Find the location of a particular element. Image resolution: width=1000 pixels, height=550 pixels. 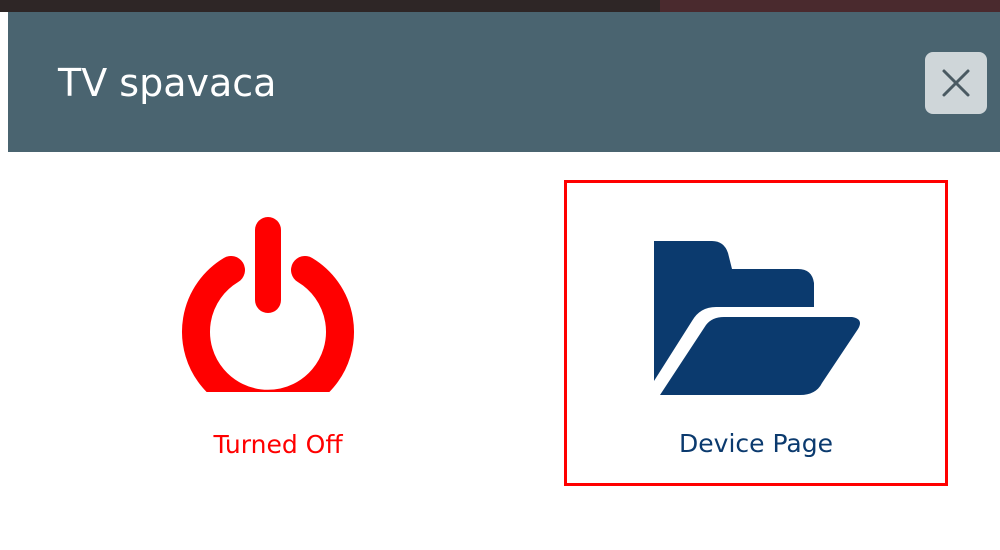

dialog-title: TV spavaca is located at coordinates (167, 83).